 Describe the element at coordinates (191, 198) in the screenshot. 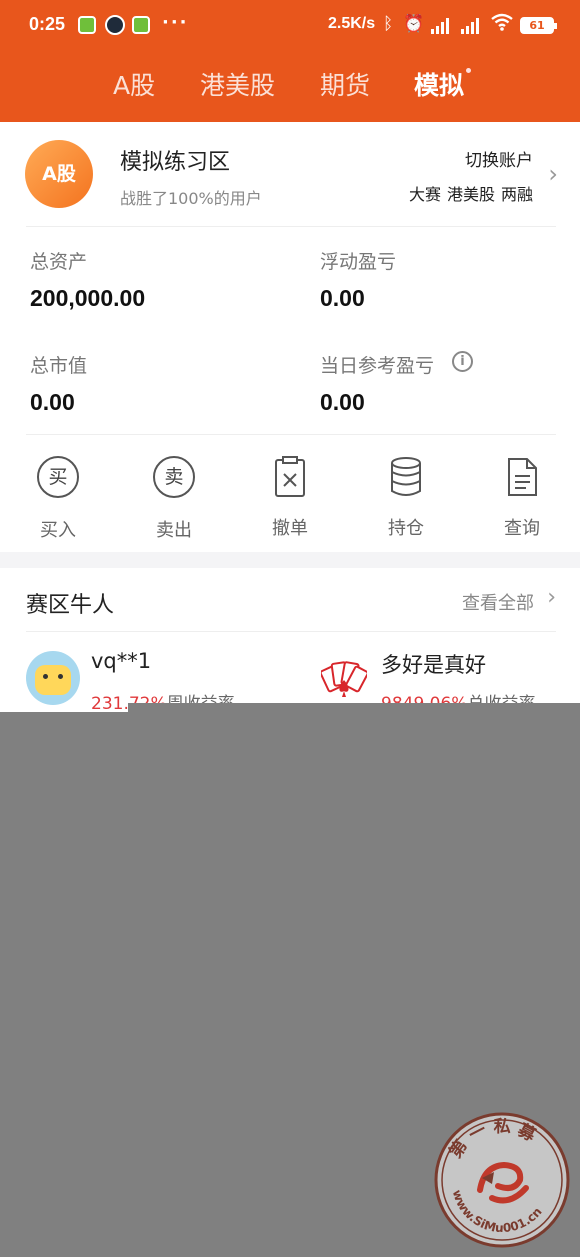

I see `account-subtitle: 战胜了100%的用户` at that location.